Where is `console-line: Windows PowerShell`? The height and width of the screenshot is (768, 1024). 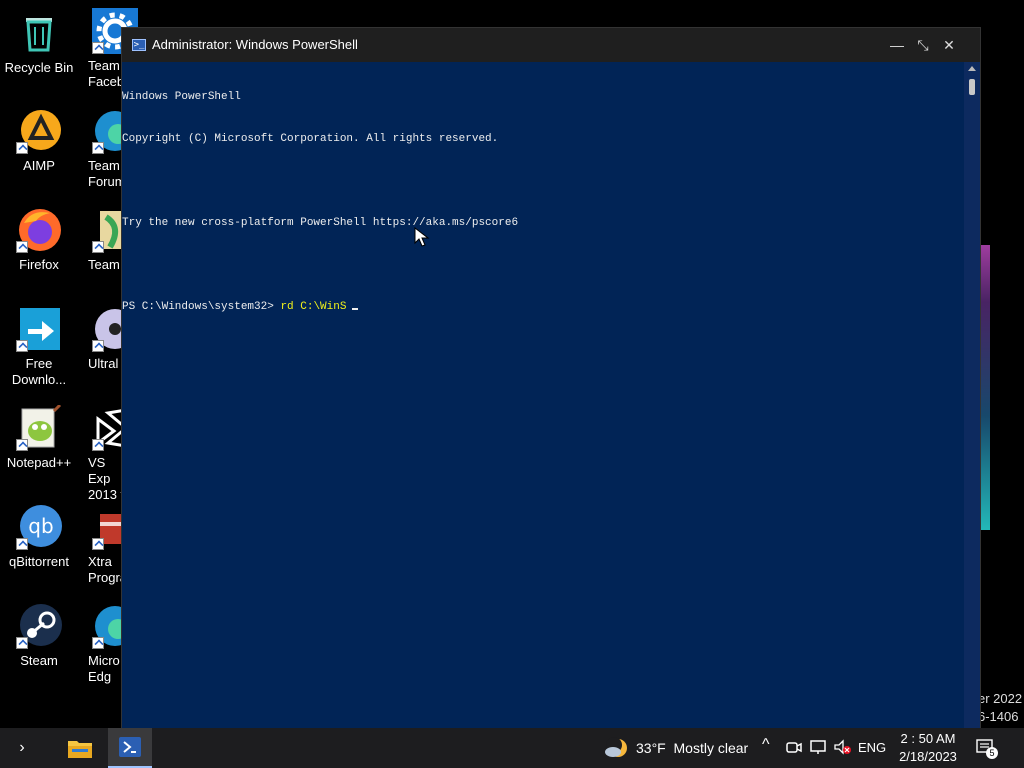
console-line: Windows PowerShell is located at coordinates (181, 97).